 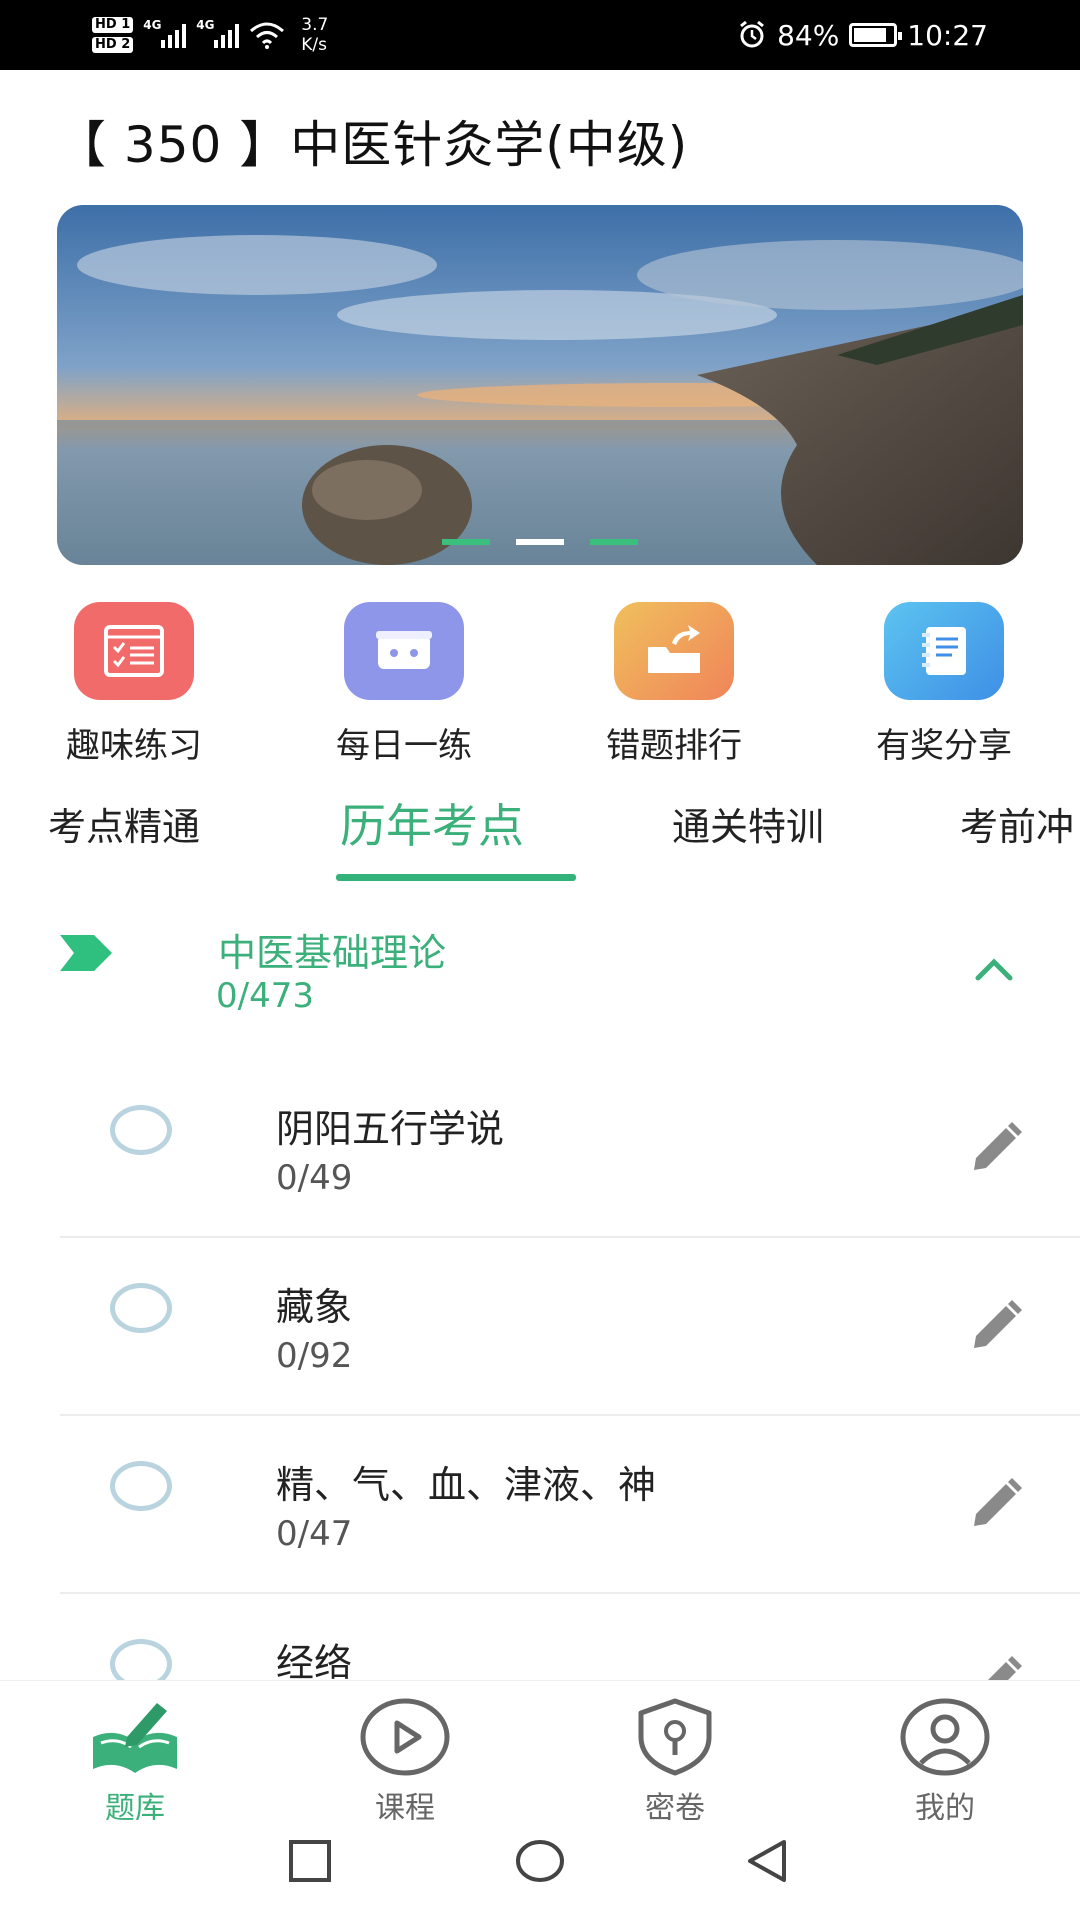 What do you see at coordinates (205, 25) in the screenshot?
I see `network-type-2: 4G` at bounding box center [205, 25].